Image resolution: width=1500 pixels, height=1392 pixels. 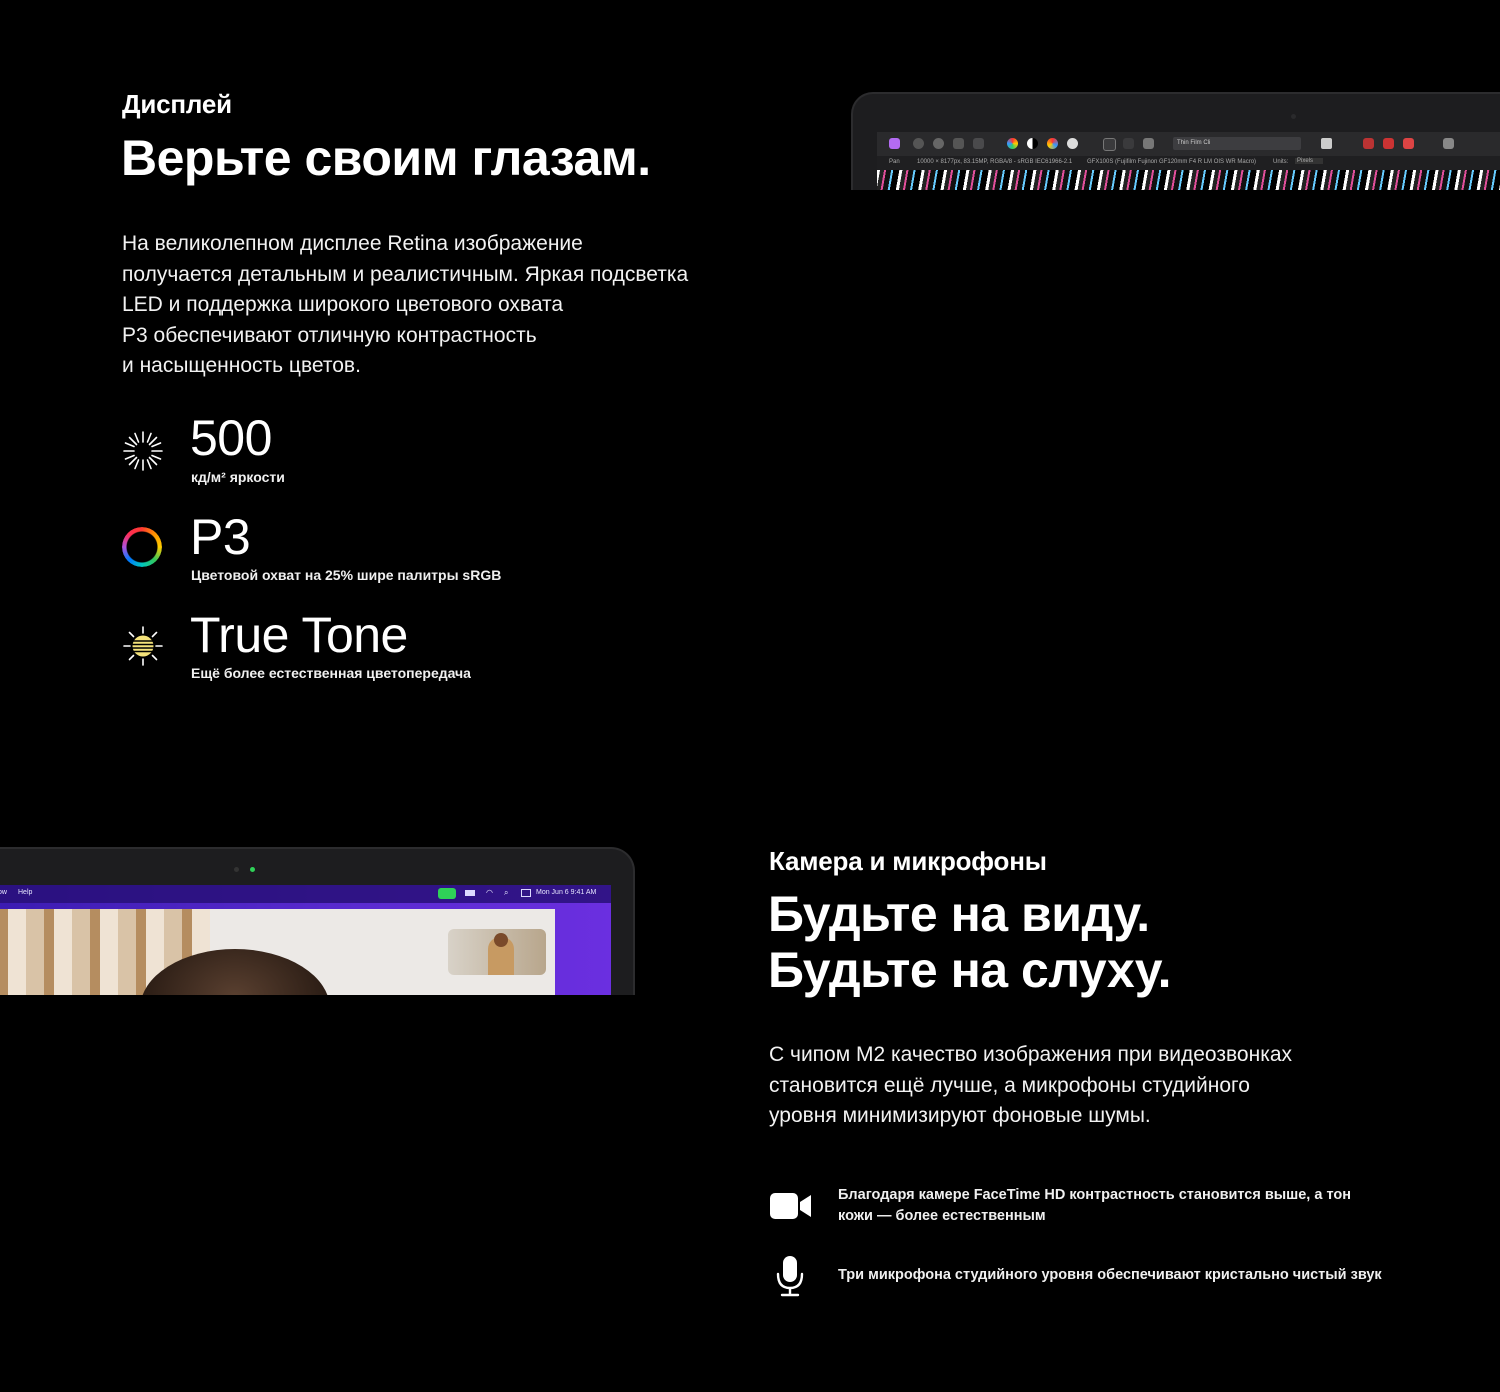 I want to click on color-ring-icon, so click(x=142, y=547).